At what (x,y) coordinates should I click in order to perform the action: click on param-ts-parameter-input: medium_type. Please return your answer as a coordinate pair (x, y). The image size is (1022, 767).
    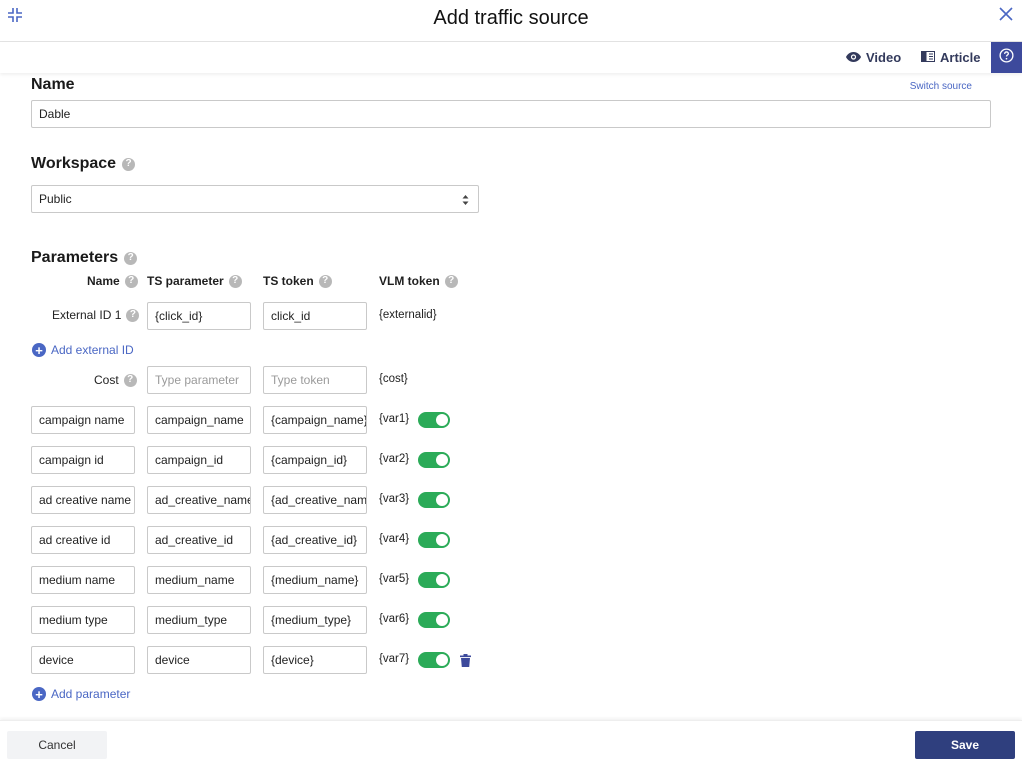
    Looking at the image, I should click on (199, 620).